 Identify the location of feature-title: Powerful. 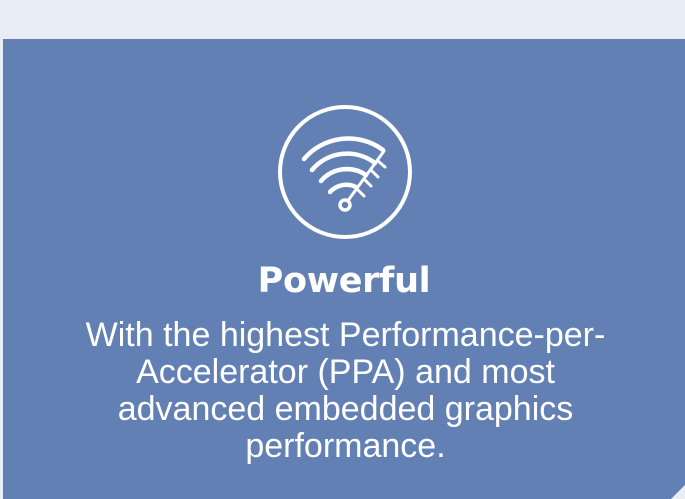
(344, 281).